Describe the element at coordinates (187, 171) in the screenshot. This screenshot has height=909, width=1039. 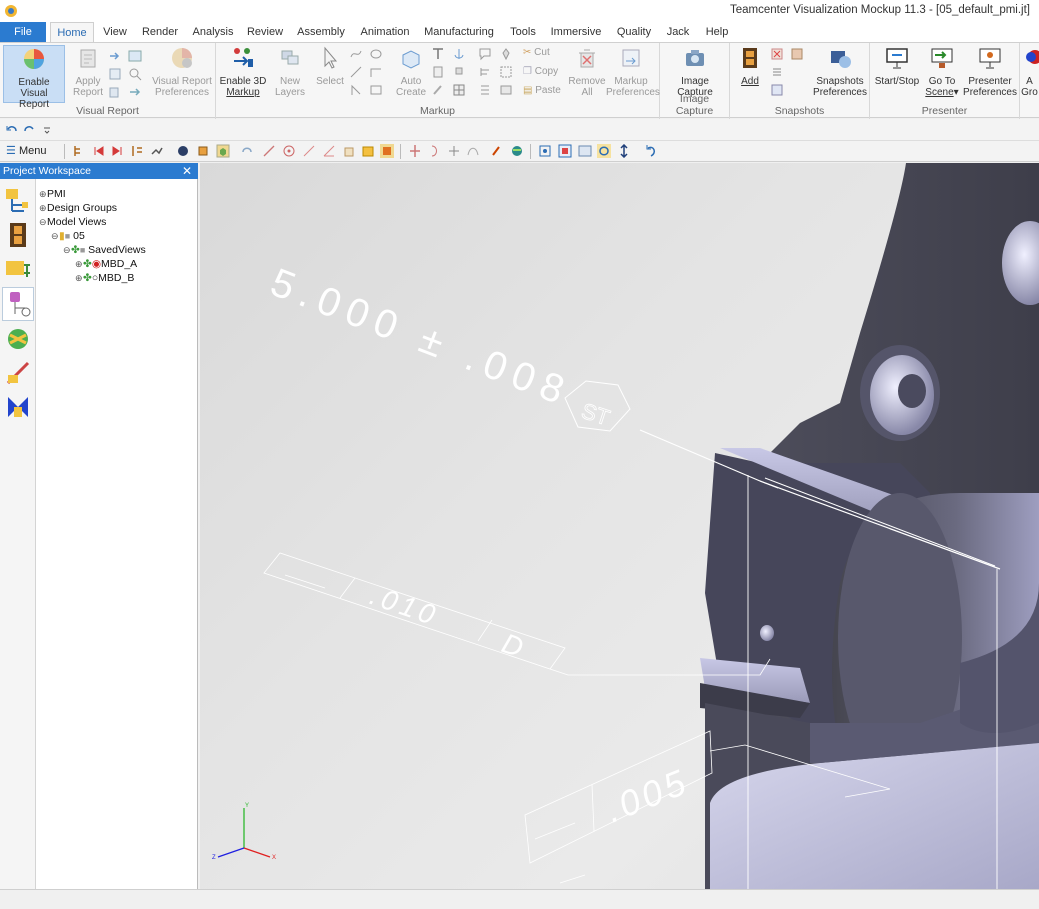
I see `close-icon: ✕` at that location.